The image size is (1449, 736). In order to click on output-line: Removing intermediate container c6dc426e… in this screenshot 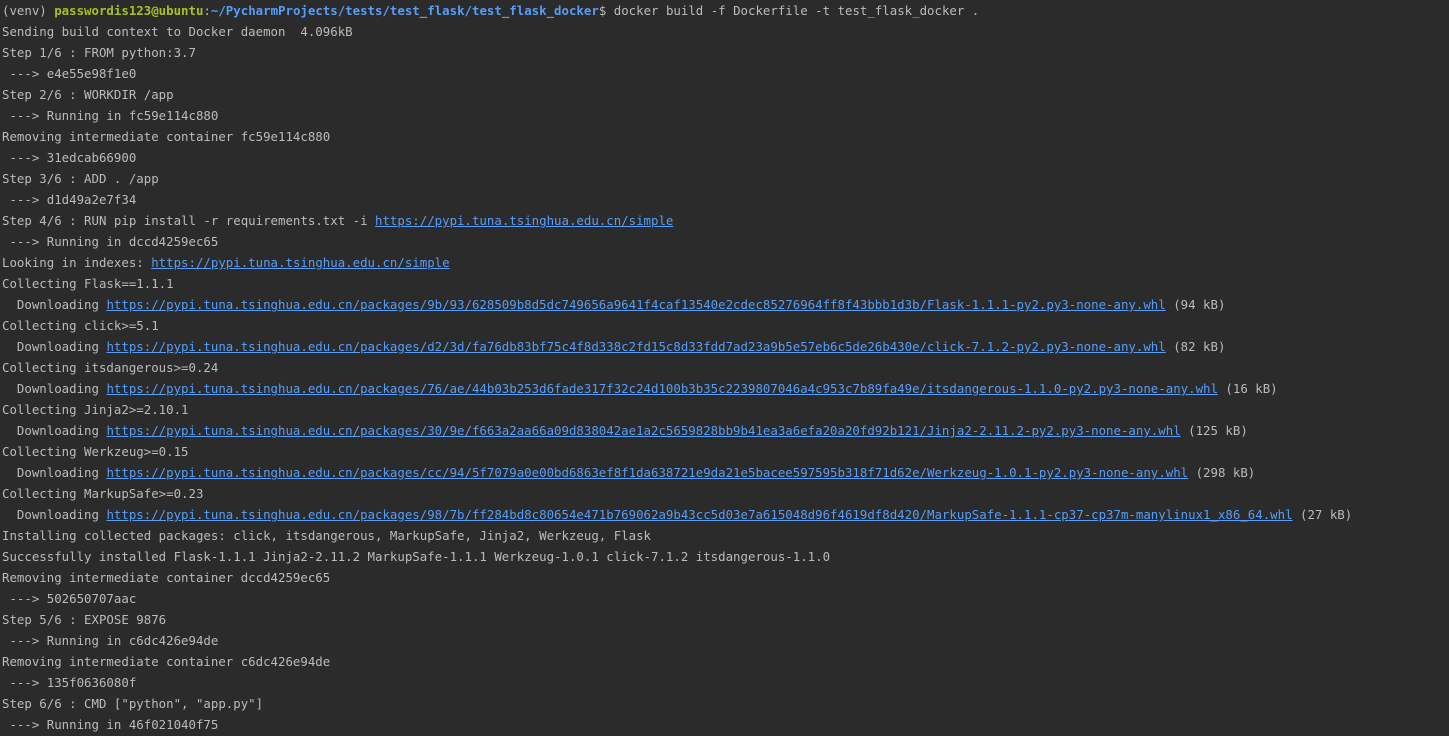, I will do `click(725, 661)`.